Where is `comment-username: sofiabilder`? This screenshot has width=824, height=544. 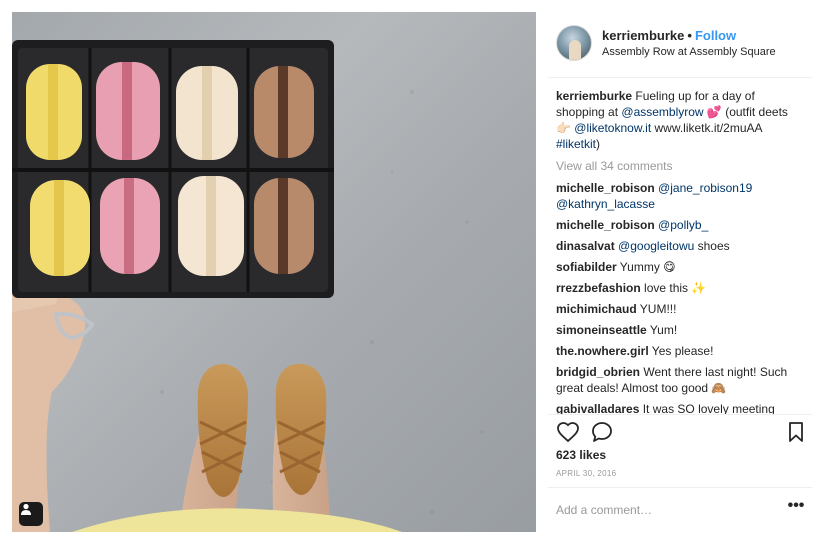 comment-username: sofiabilder is located at coordinates (586, 267).